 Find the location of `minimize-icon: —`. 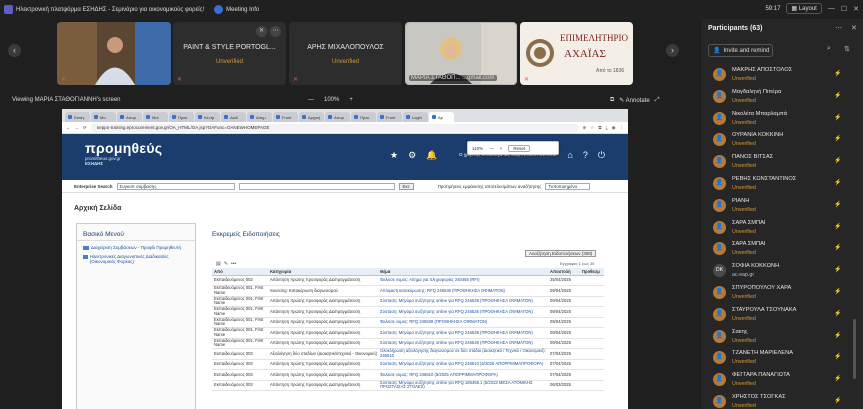

minimize-icon: — is located at coordinates (831, 8).